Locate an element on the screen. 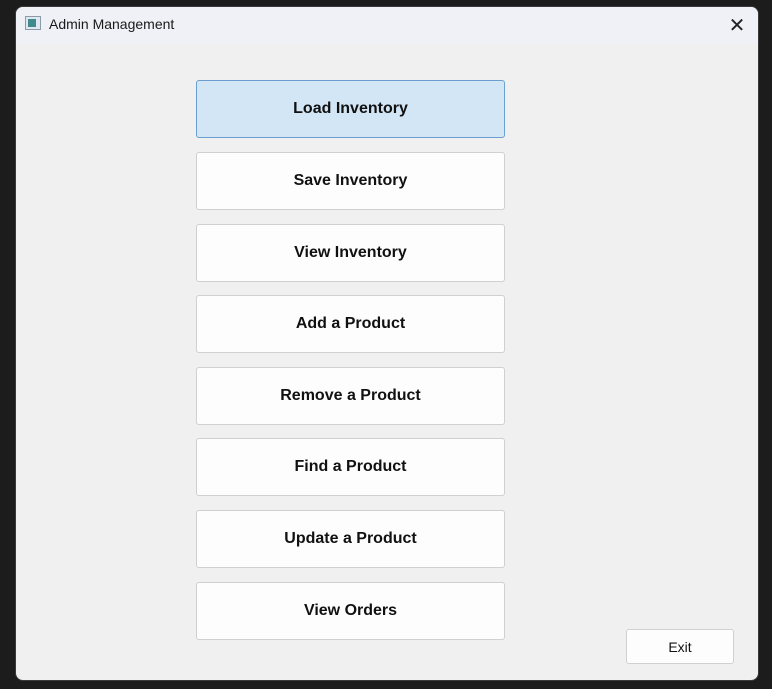 The height and width of the screenshot is (689, 772). view-inventory-button: View Inventory is located at coordinates (350, 253).